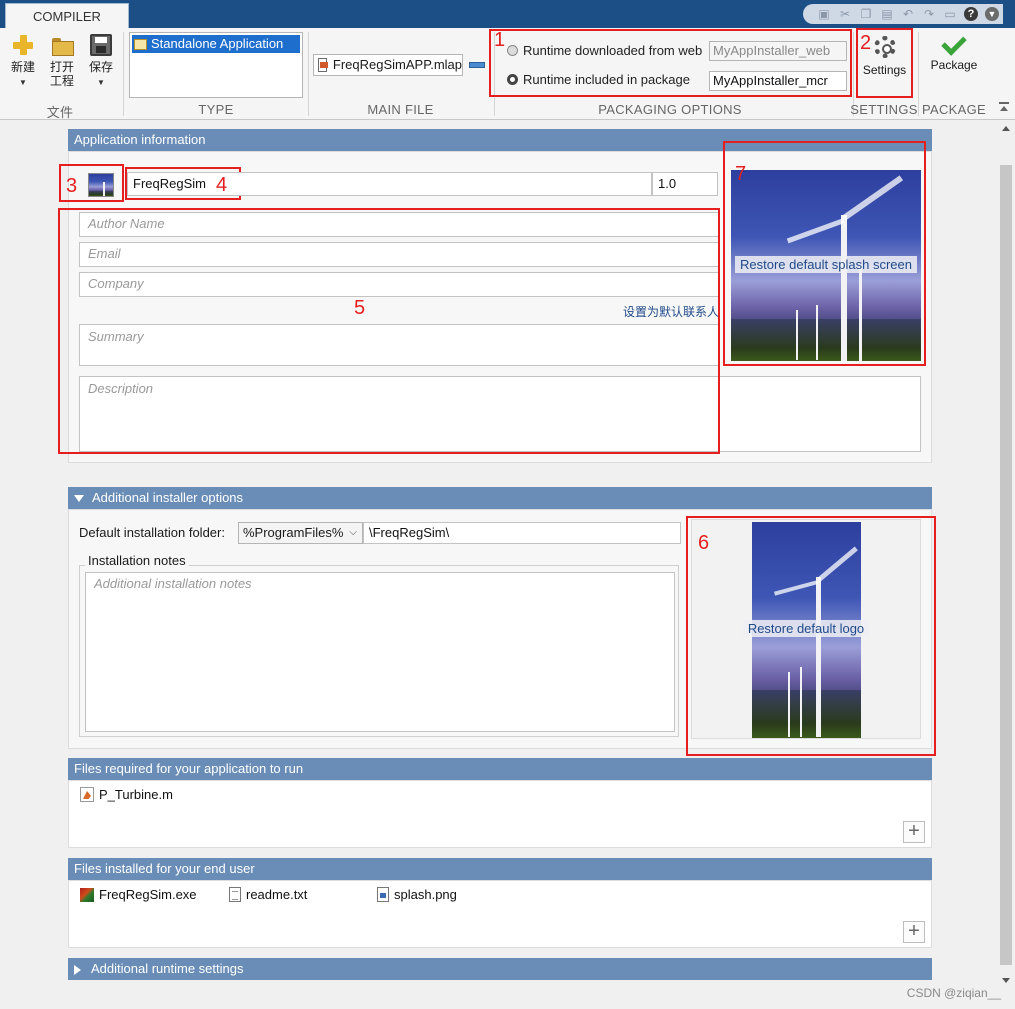 This screenshot has height=1009, width=1015. What do you see at coordinates (400, 109) in the screenshot?
I see `section-label-main-file: MAIN FILE` at bounding box center [400, 109].